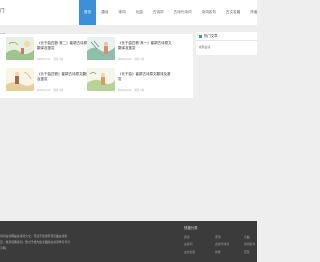 Image resolution: width=320 pixels, height=262 pixels. Describe the element at coordinates (191, 228) in the screenshot. I see `footer-links-heading: 快捷分类` at that location.